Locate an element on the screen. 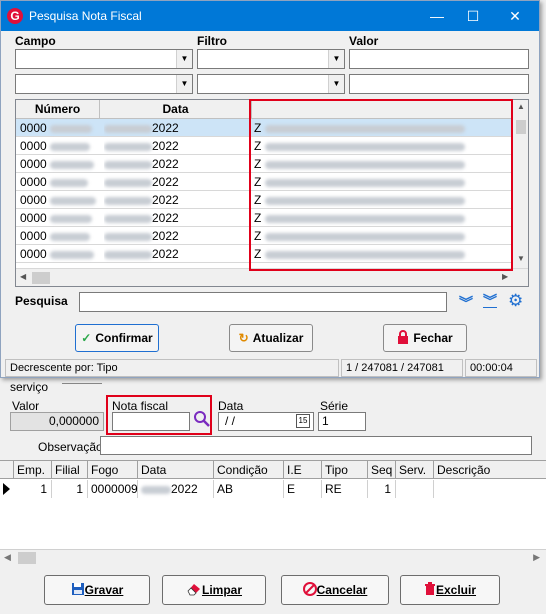 The height and width of the screenshot is (614, 546). data-label: Data is located at coordinates (231, 406).